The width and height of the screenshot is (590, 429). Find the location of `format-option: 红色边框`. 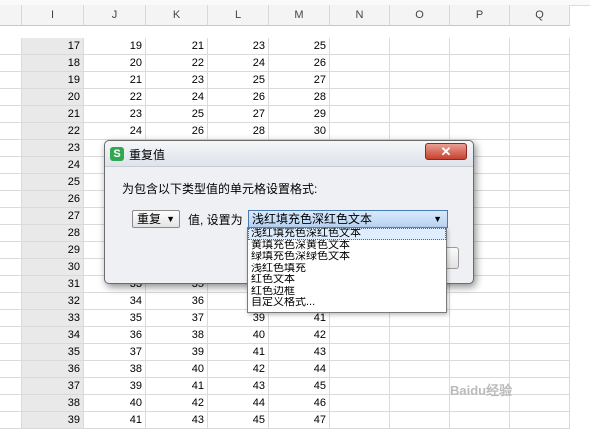

format-option: 红色边框 is located at coordinates (347, 292).